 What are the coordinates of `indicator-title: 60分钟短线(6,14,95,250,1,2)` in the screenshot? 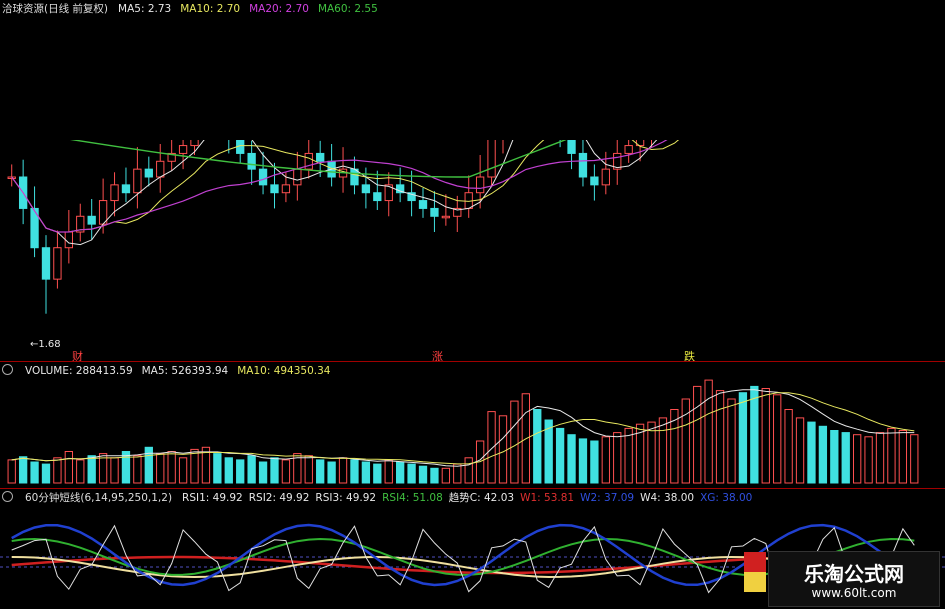 It's located at (99, 498).